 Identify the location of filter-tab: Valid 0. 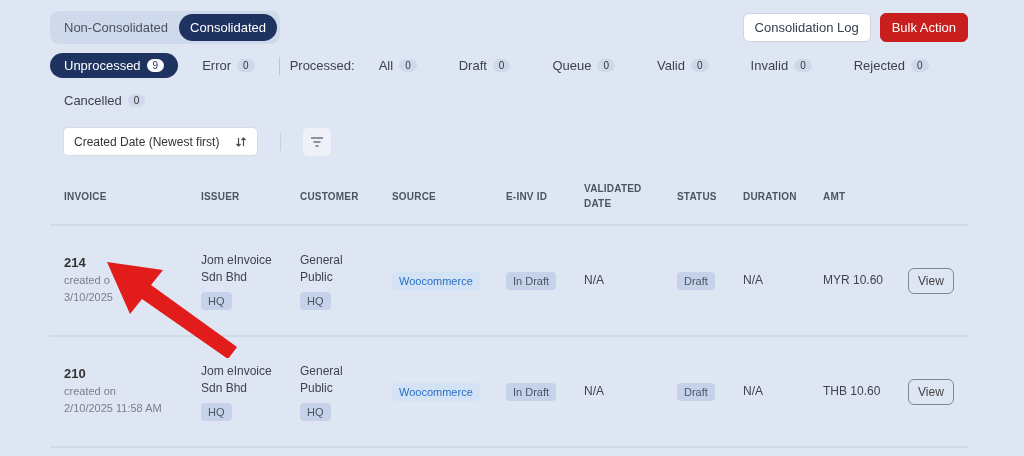
(683, 65).